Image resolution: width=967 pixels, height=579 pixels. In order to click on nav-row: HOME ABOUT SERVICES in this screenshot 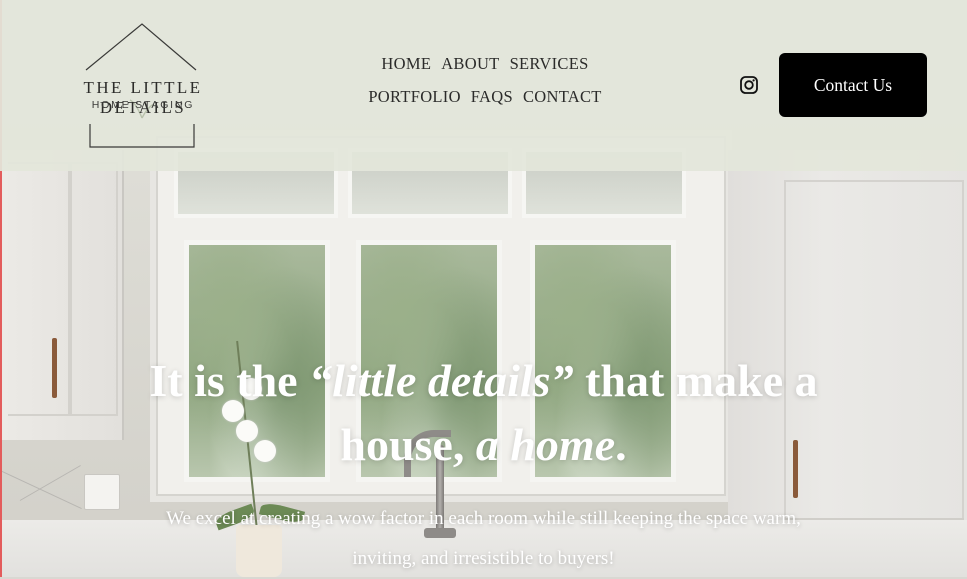, I will do `click(485, 64)`.